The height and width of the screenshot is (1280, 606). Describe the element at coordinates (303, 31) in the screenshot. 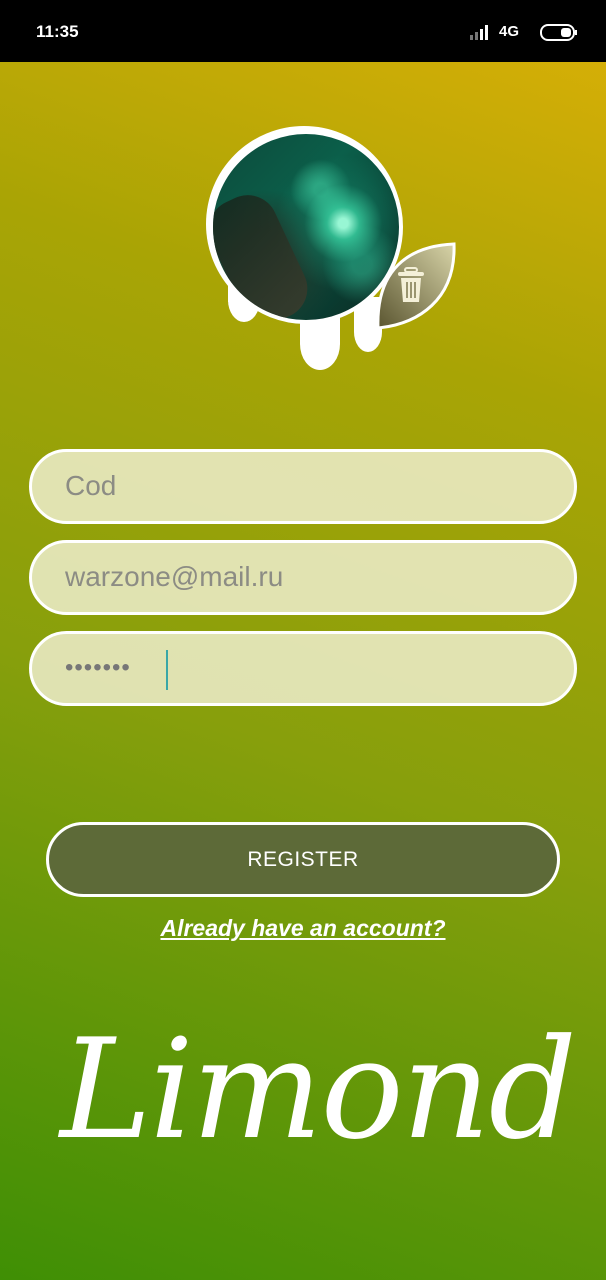

I see `status-bar: 11:35 4G` at that location.